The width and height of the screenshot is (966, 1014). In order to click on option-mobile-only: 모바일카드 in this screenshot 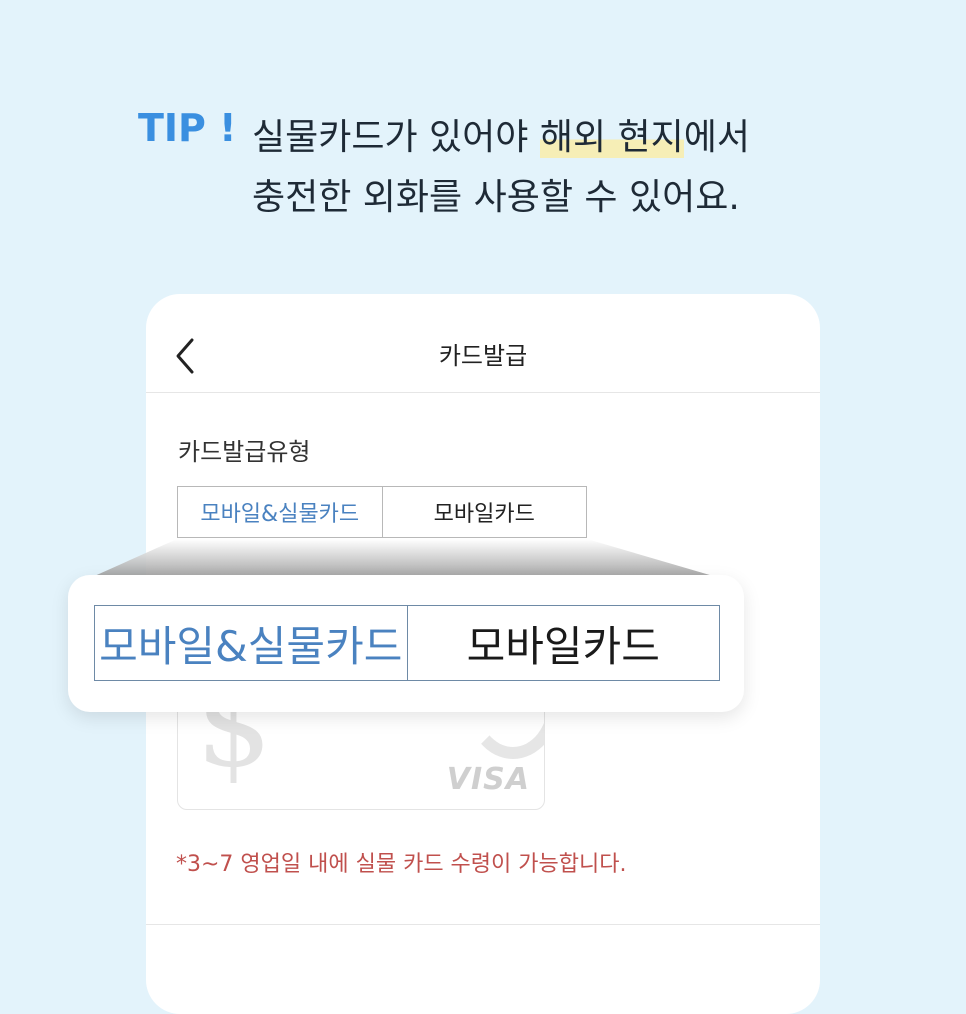, I will do `click(484, 512)`.